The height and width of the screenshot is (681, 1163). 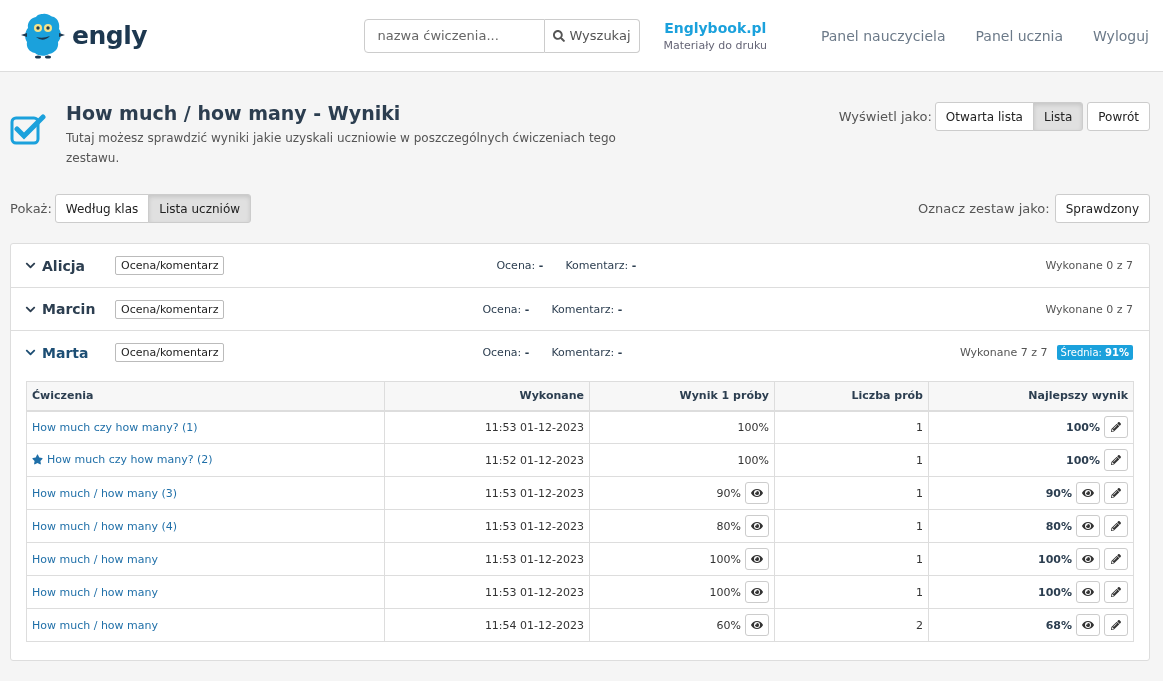 I want to click on page-description: Tutaj możesz sprawdzić wyniki jakie uzyskali uczniowie w poszczególnych ćwiczeniach tego zestawu., so click(x=341, y=148).